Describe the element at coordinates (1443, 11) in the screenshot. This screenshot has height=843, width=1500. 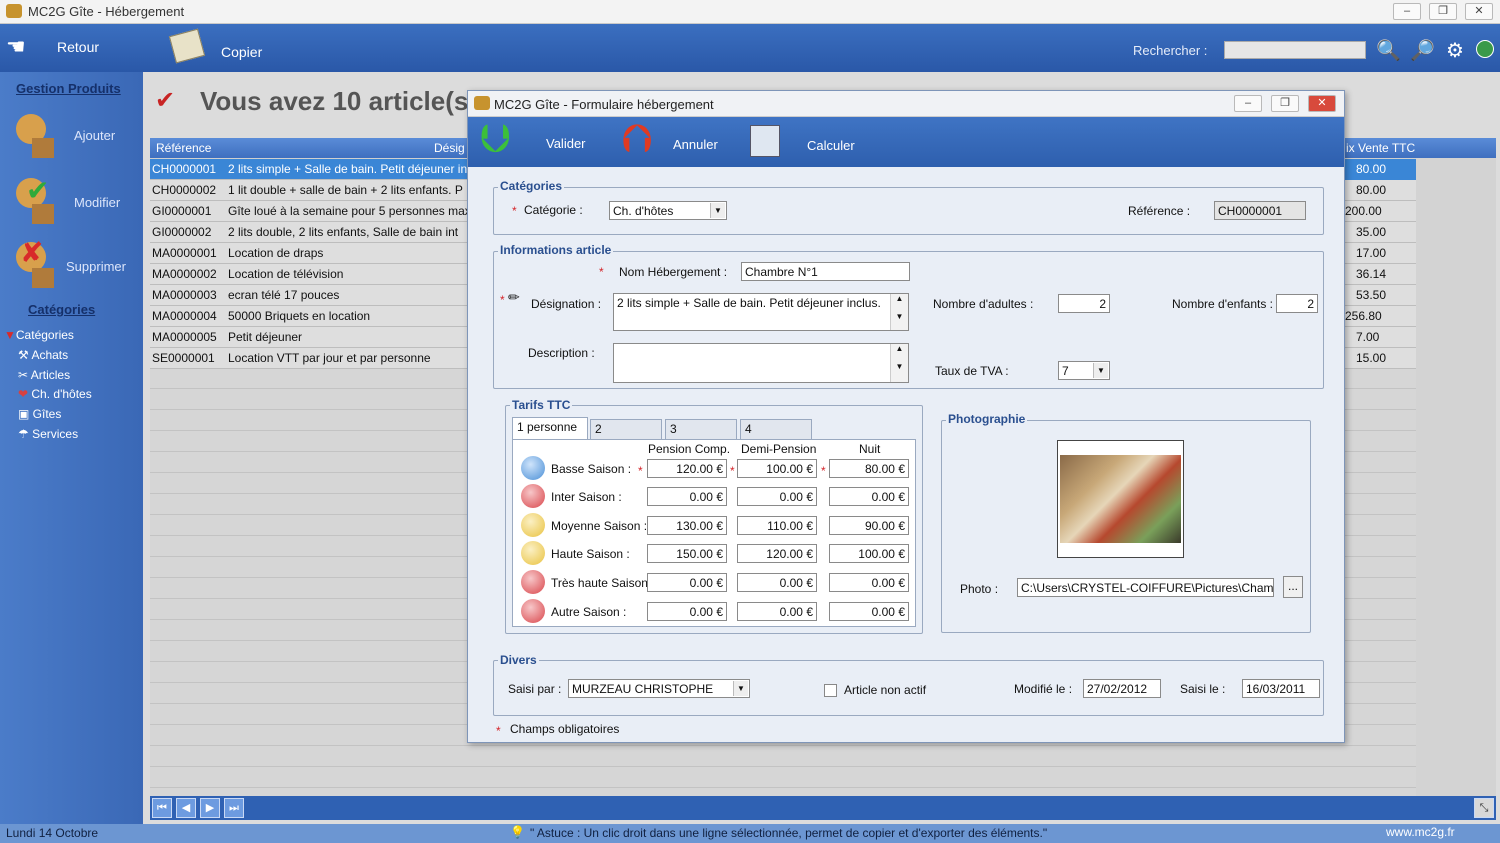
I see `maximize-button: ❐` at that location.